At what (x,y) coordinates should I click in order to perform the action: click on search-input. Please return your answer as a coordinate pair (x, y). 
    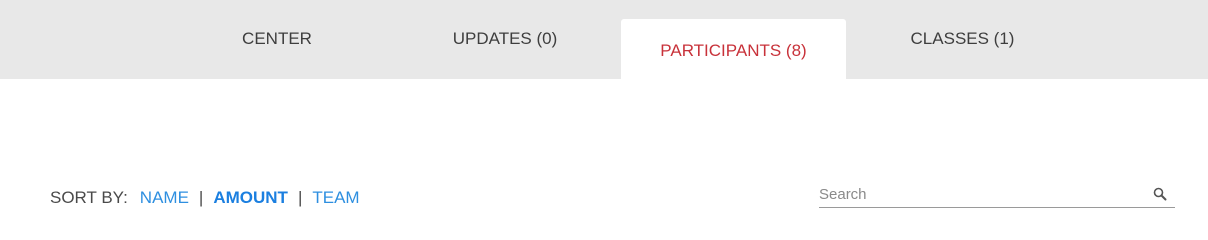
    Looking at the image, I should click on (979, 194).